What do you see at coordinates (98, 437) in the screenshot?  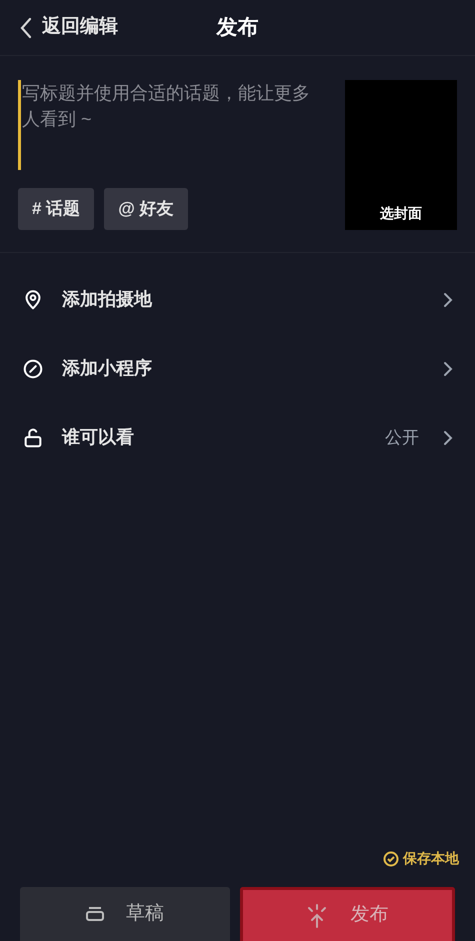 I see `option-label: 谁可以看` at bounding box center [98, 437].